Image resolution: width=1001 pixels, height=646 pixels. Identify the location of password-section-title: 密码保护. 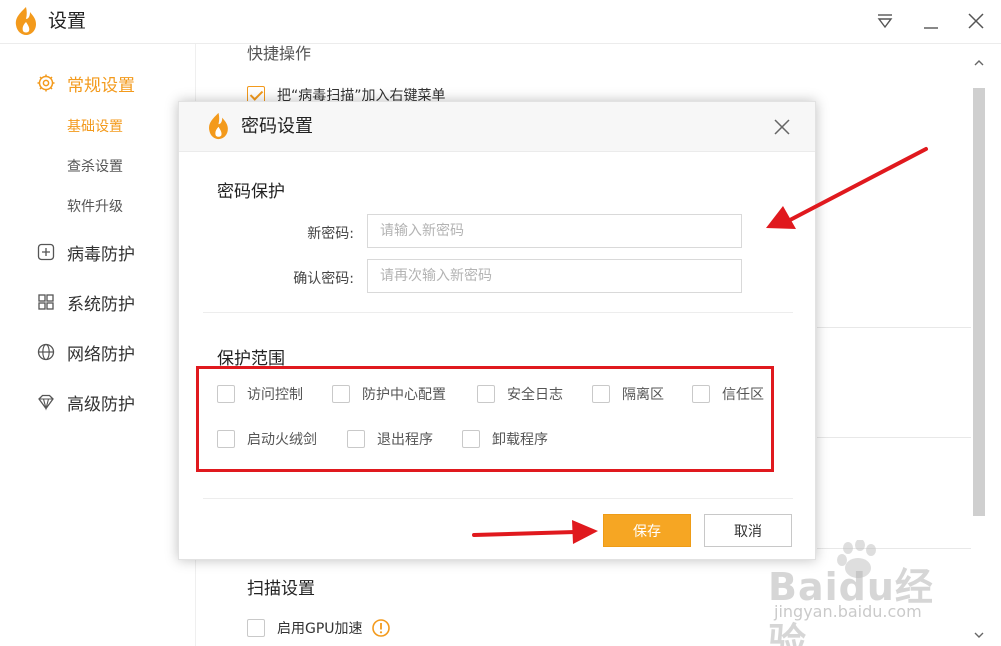
(251, 192).